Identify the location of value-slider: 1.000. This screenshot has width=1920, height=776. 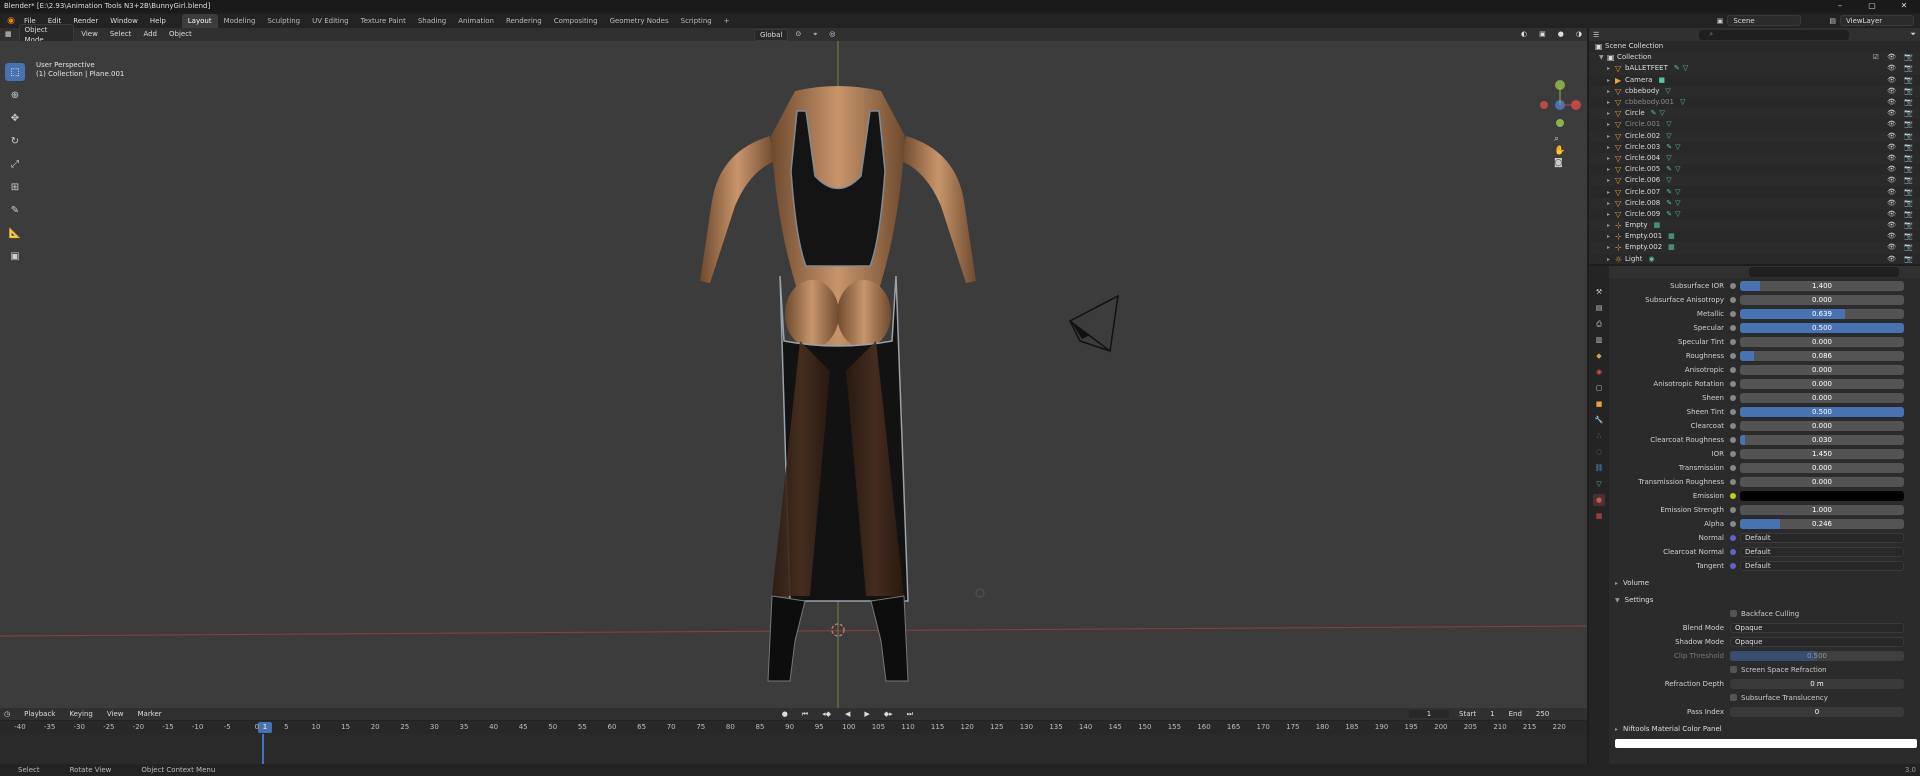
(1822, 509).